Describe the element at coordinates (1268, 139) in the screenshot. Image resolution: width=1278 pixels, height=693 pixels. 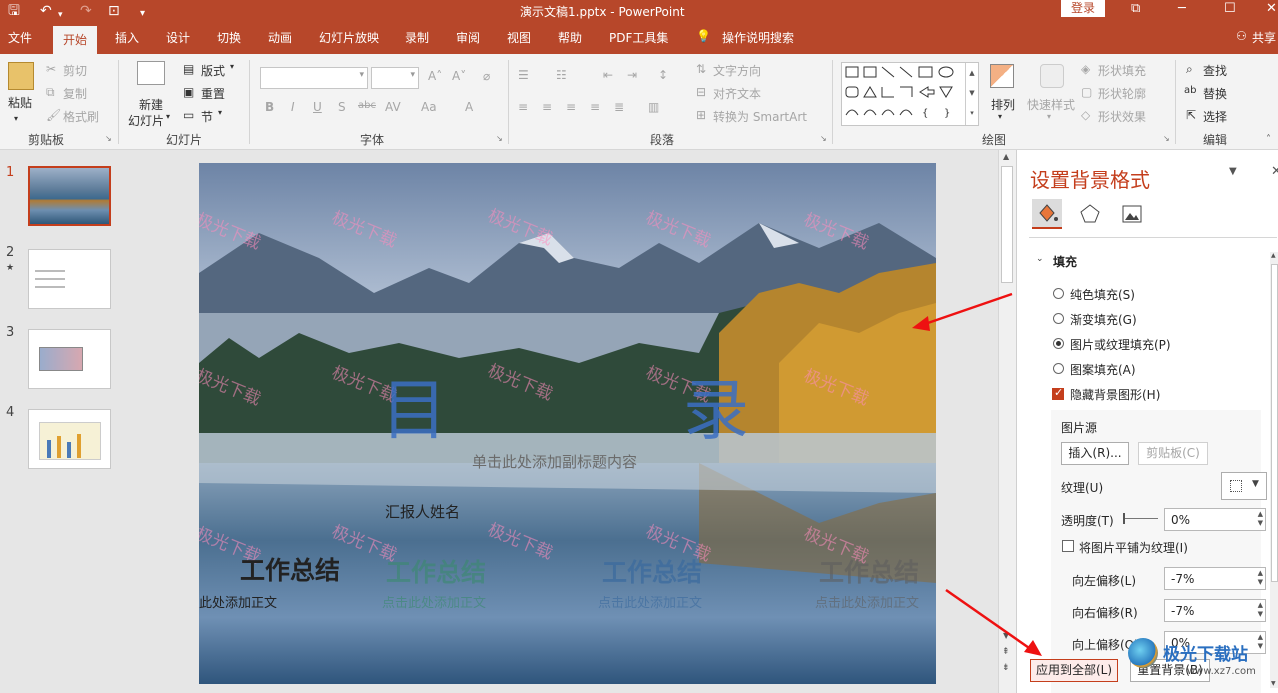
I see `collapse-ribbon-icon: ˄` at that location.